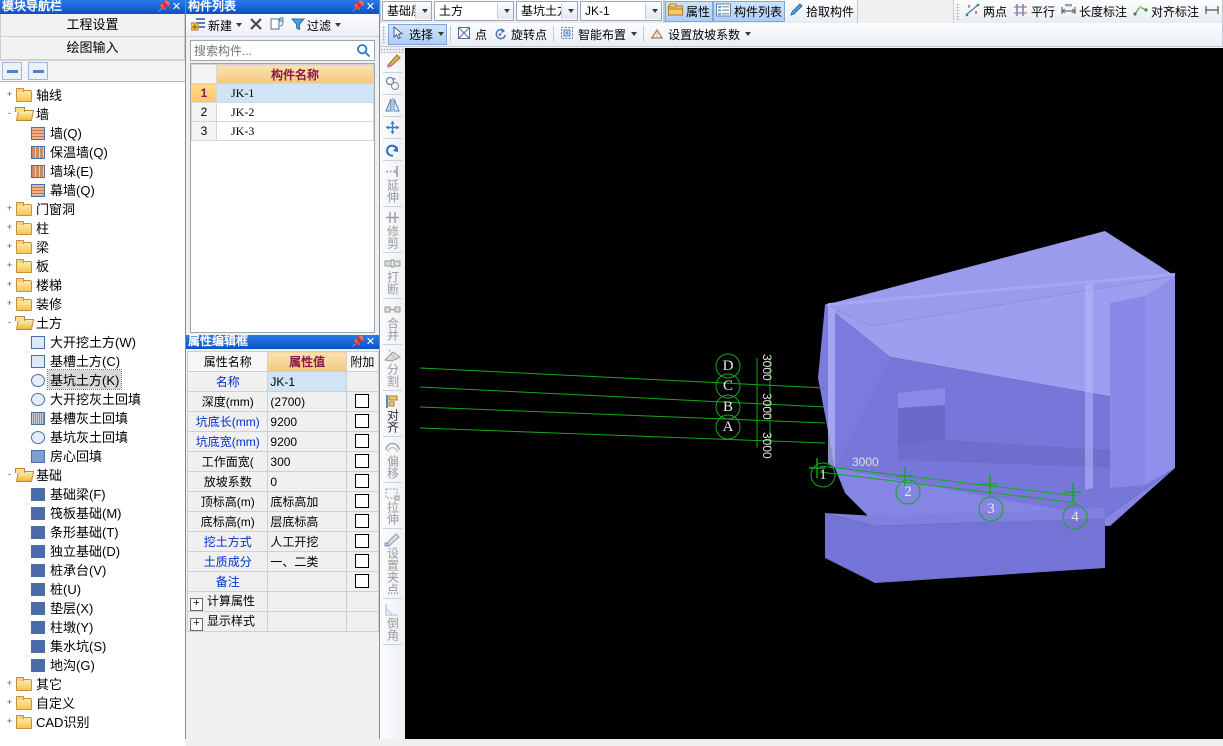  I want to click on new-component-button: 新建, so click(216, 25).